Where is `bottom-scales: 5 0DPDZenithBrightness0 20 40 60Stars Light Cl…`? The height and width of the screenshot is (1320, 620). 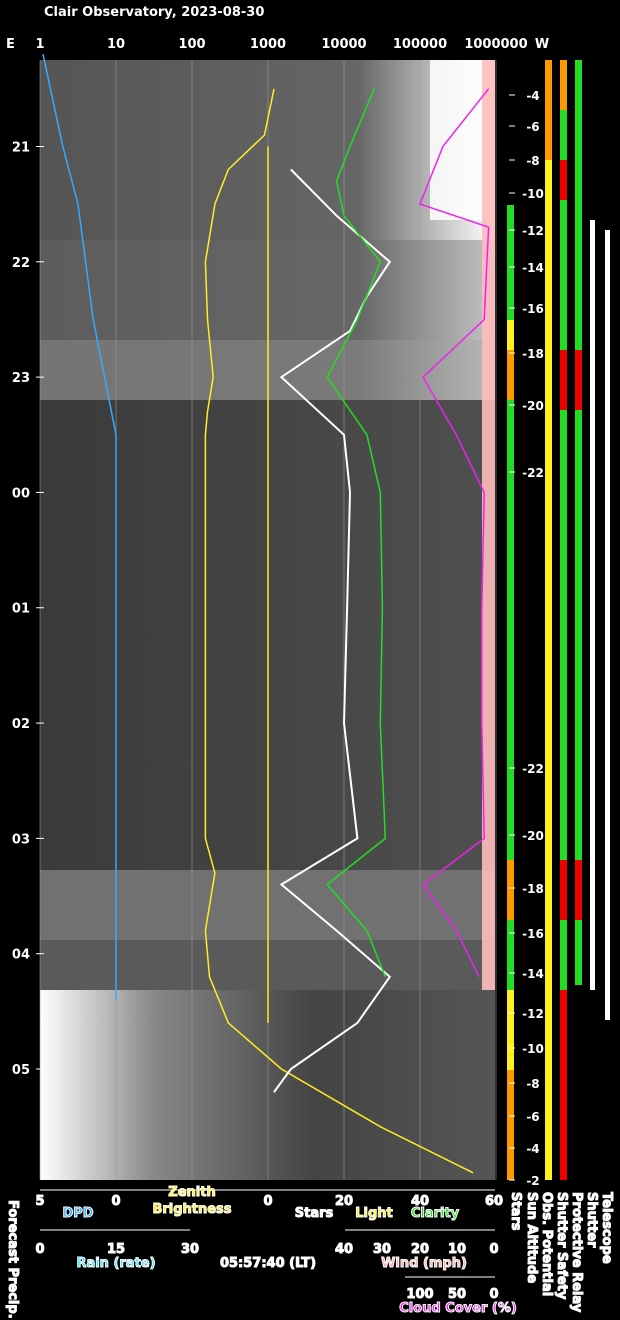 bottom-scales: 5 0DPDZenithBrightness0 20 40 60Stars Light Cl… is located at coordinates (310, 1252).